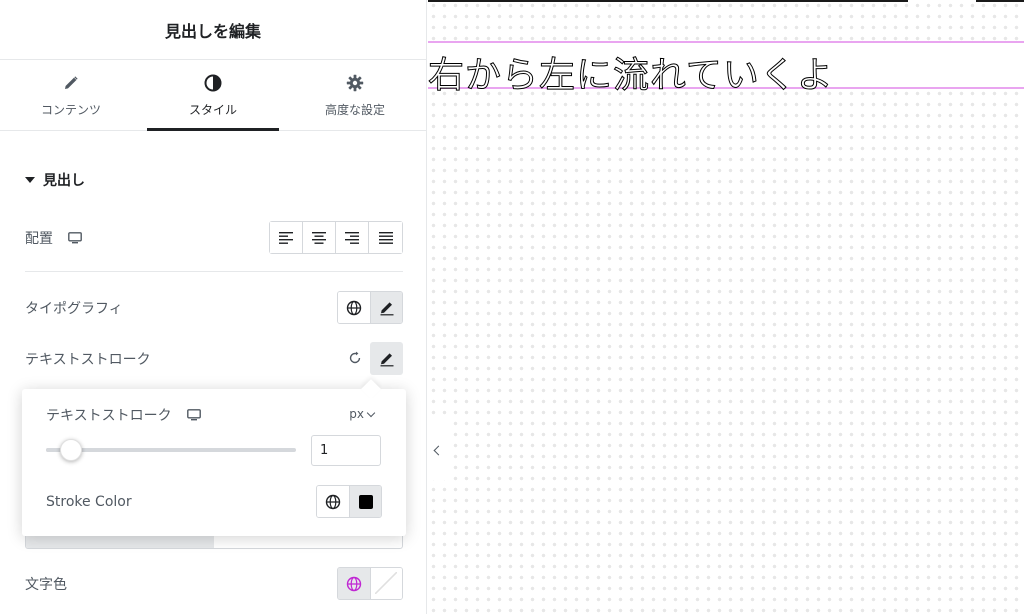 This screenshot has width=1024, height=614. I want to click on alignment-control: 配置, so click(214, 237).